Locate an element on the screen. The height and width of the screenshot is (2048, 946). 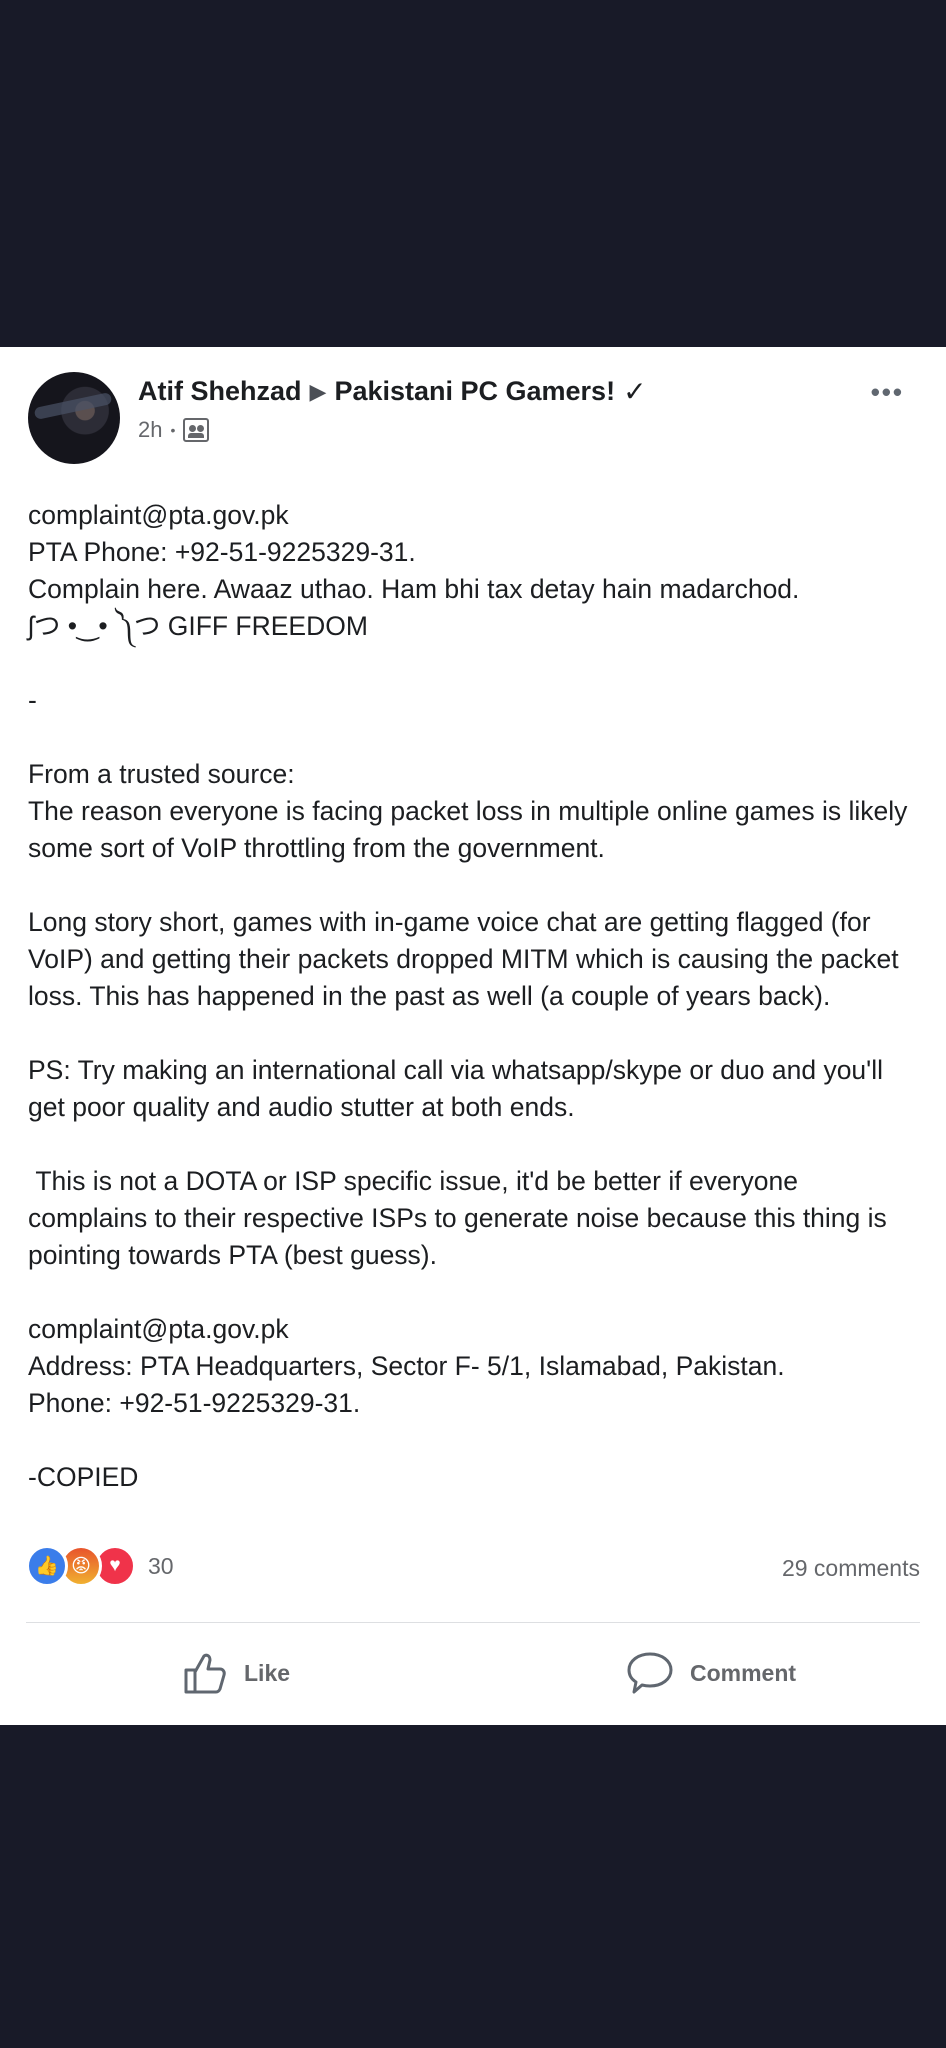
more-options-icon: ••• is located at coordinates (887, 392).